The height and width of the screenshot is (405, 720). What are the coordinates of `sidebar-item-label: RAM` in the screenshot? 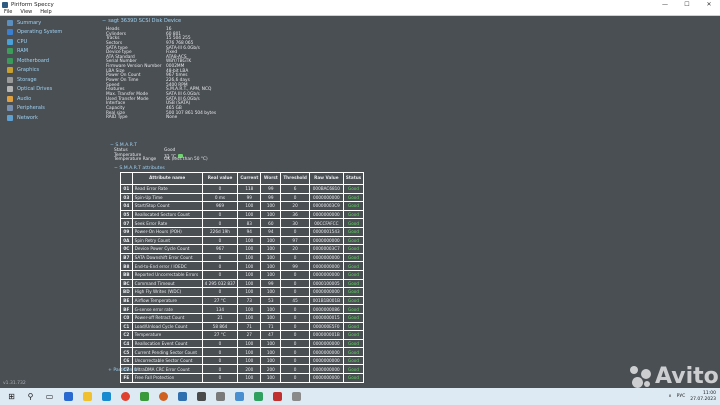 It's located at (23, 51).